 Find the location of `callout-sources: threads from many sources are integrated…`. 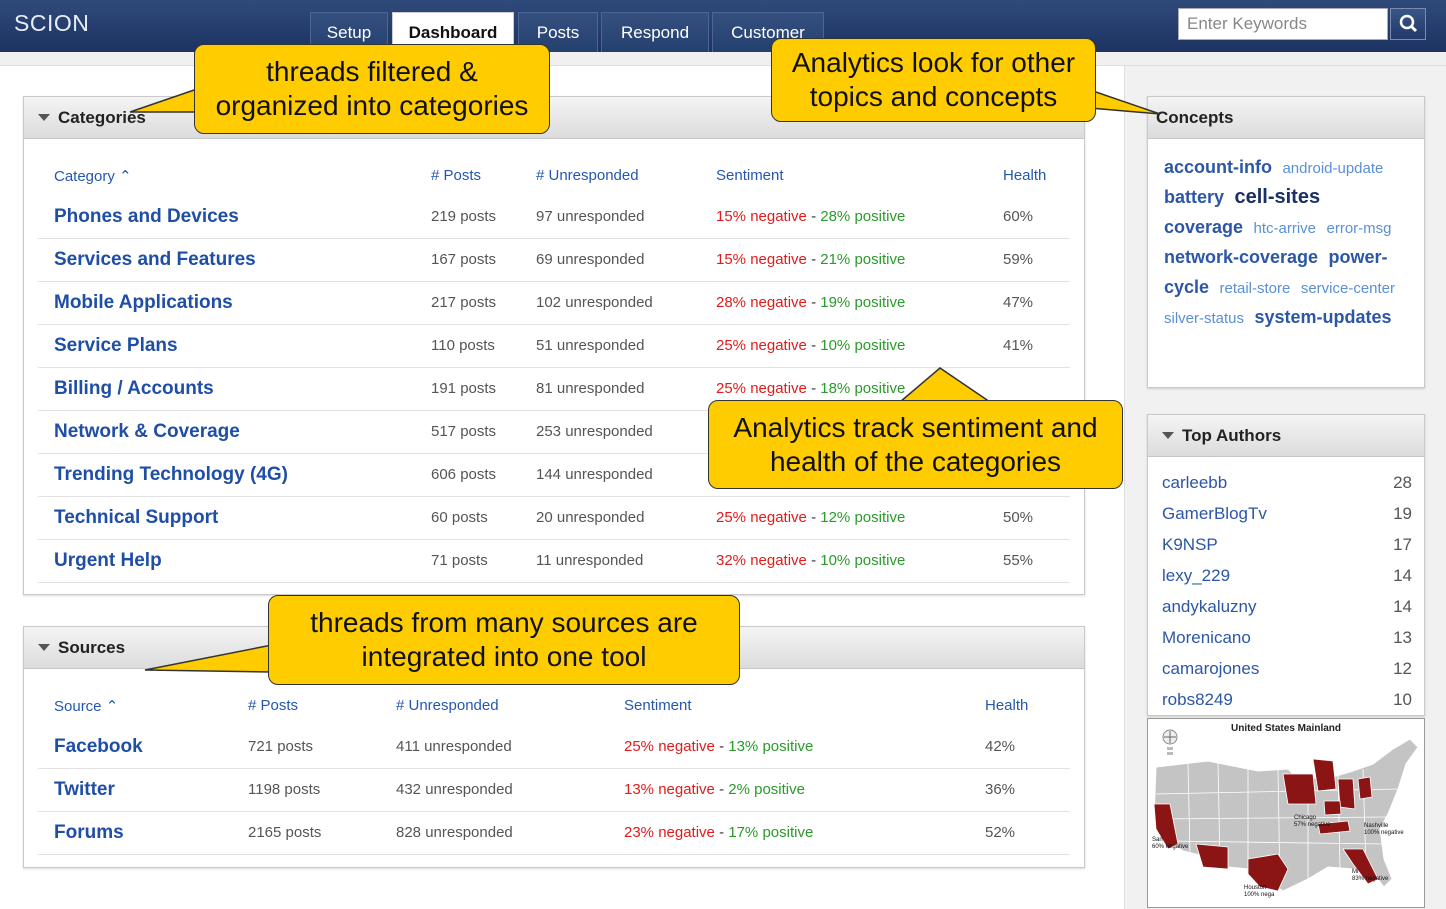

callout-sources: threads from many sources are integrated… is located at coordinates (504, 640).